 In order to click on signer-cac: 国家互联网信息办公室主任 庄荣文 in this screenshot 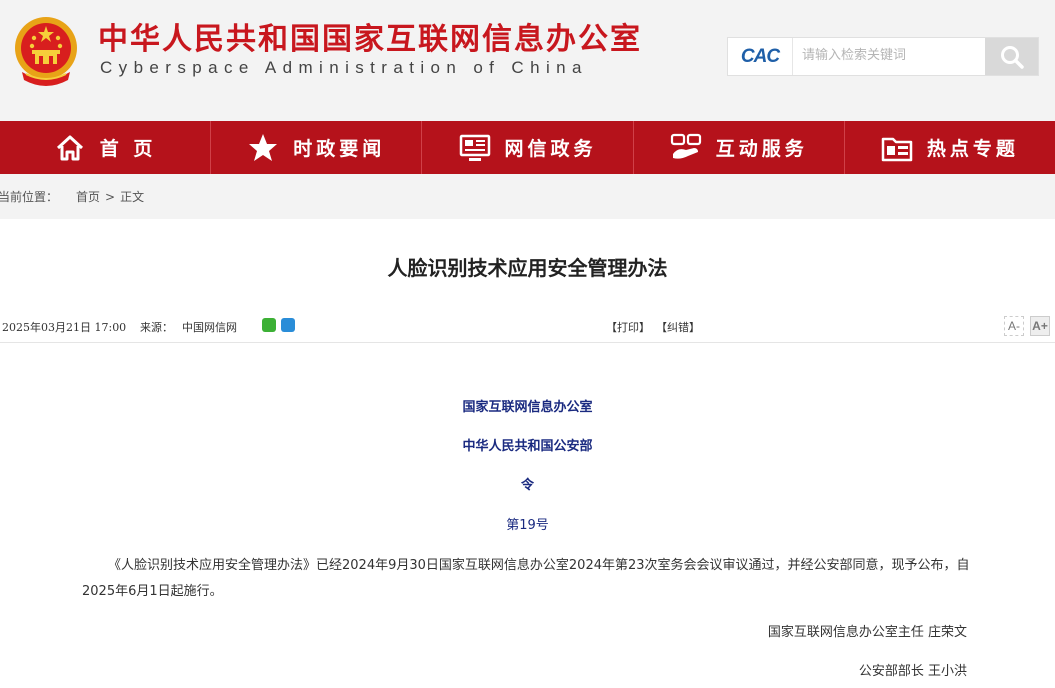, I will do `click(867, 632)`.